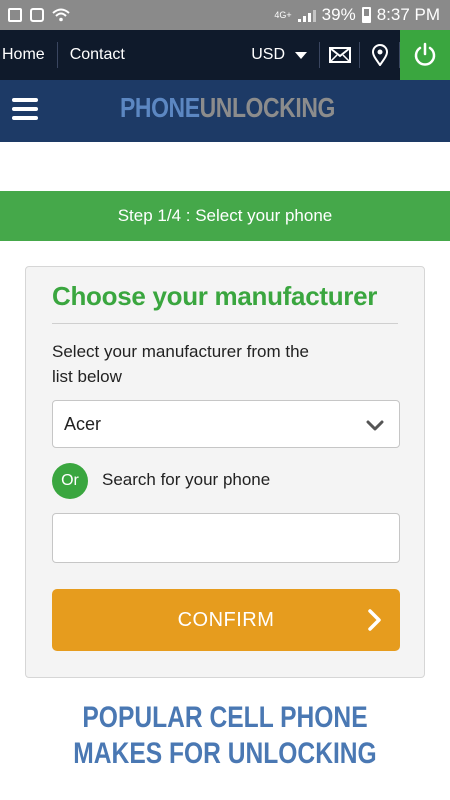 The image size is (450, 800). I want to click on chevron-down-icon, so click(375, 425).